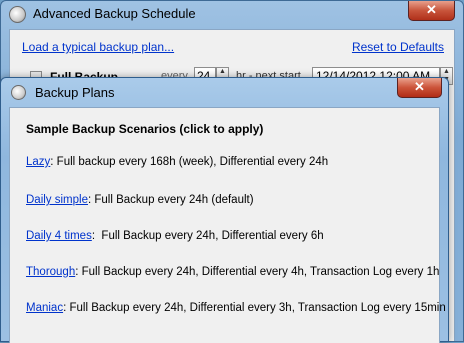 The image size is (464, 343). What do you see at coordinates (44, 308) in the screenshot?
I see `scenario-link-maniac: Maniac` at bounding box center [44, 308].